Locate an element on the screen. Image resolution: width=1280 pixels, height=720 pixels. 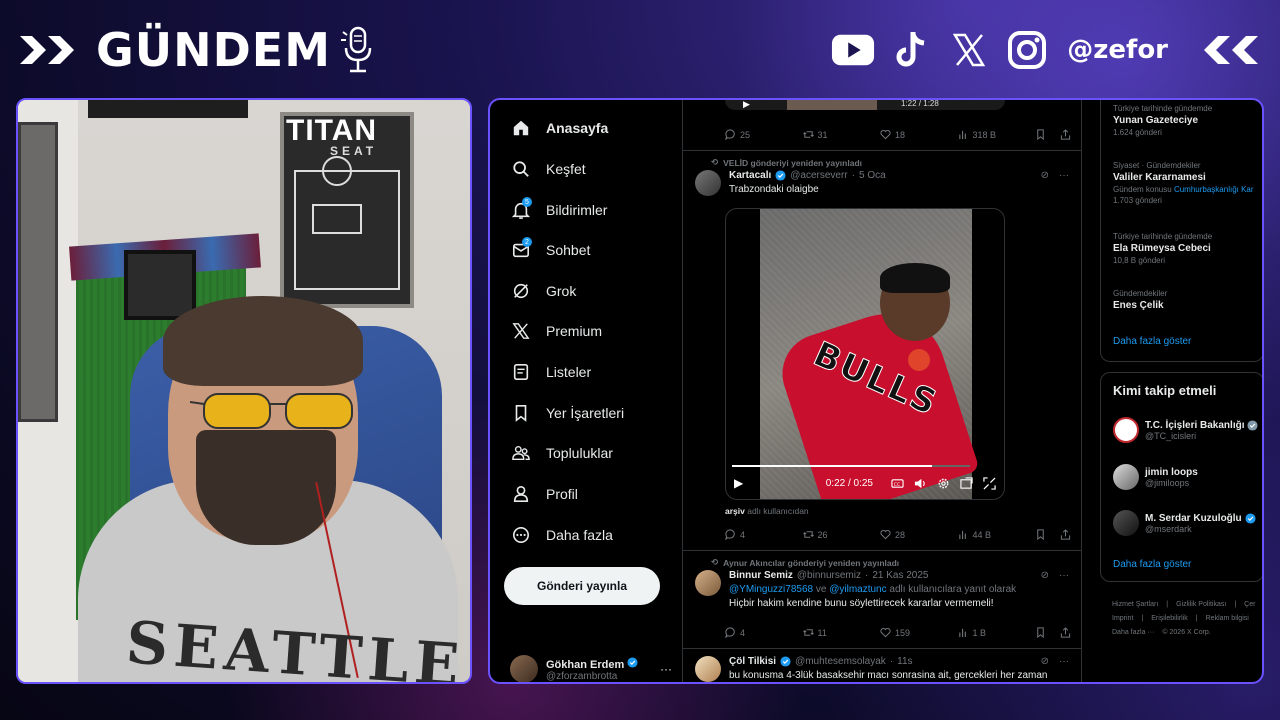
nav-bookmarks: Yer İşaretleri is located at coordinates (568, 413).